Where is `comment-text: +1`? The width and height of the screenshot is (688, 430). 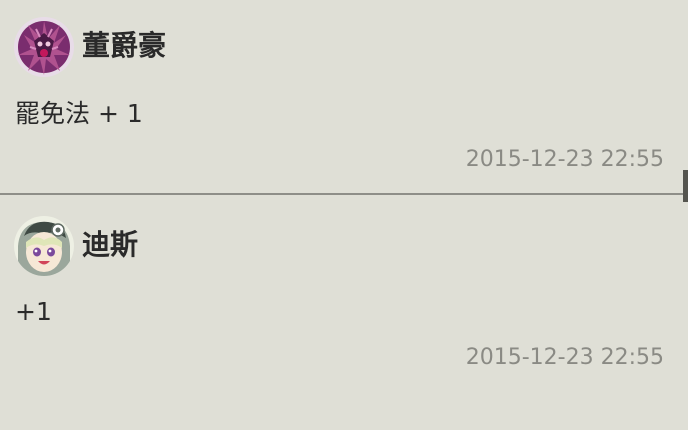 comment-text: +1 is located at coordinates (33, 311).